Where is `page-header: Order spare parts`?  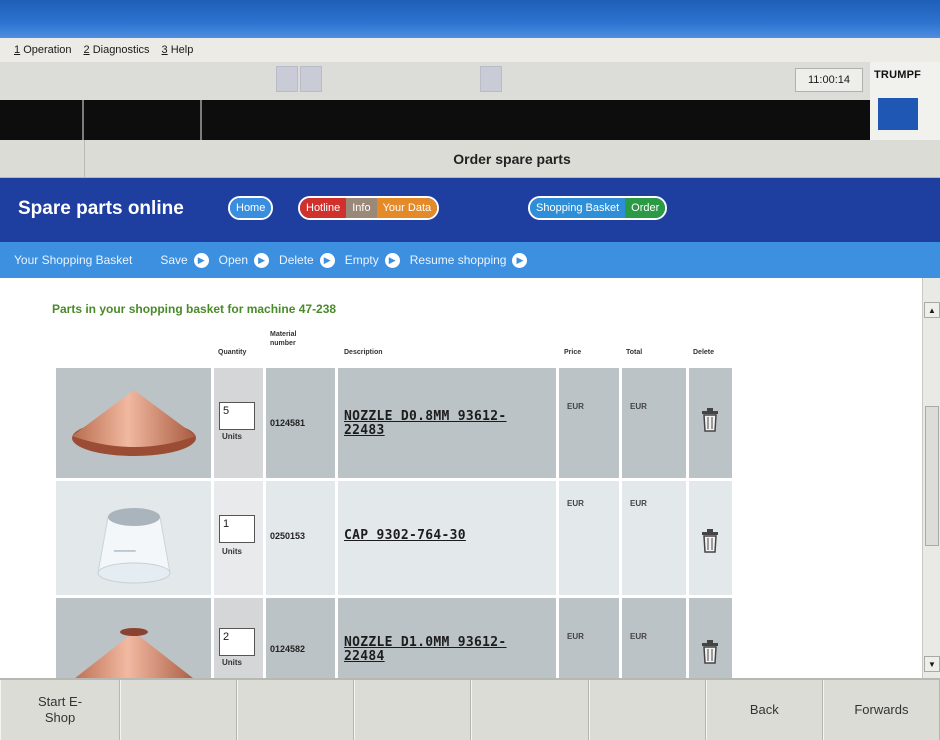 page-header: Order spare parts is located at coordinates (470, 159).